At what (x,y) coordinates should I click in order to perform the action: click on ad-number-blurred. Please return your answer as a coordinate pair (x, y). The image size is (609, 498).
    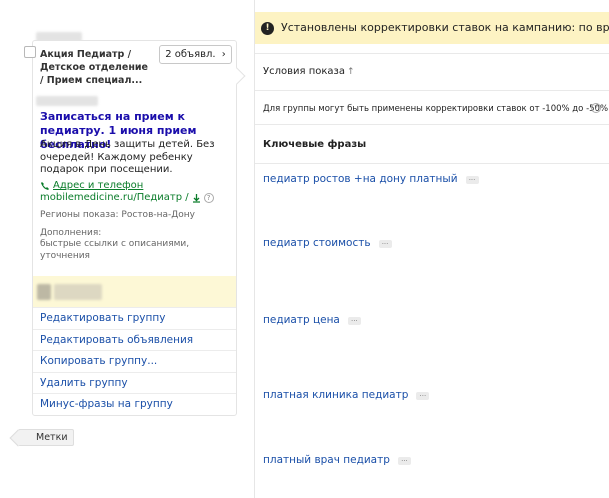
    Looking at the image, I should click on (67, 101).